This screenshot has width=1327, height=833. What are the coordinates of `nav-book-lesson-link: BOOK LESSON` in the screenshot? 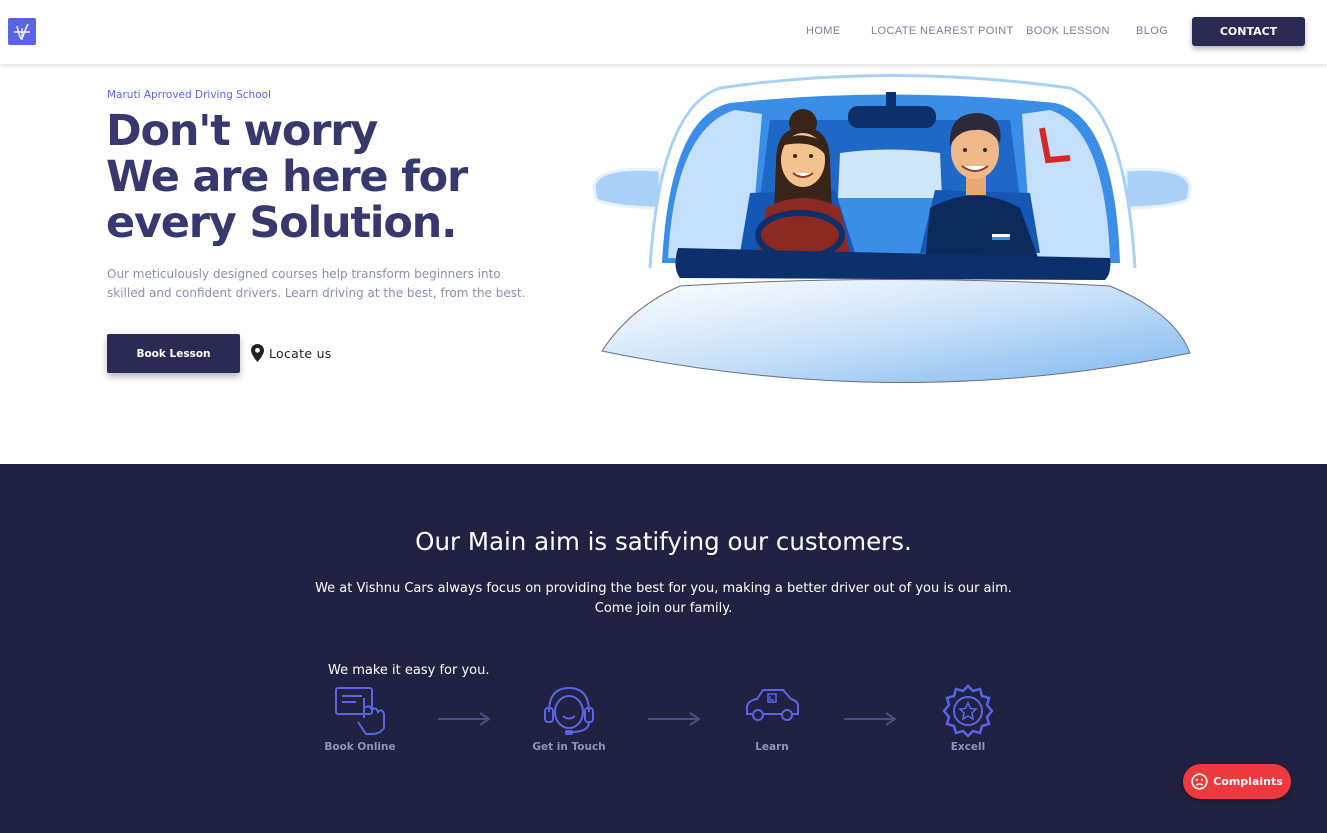 It's located at (1068, 31).